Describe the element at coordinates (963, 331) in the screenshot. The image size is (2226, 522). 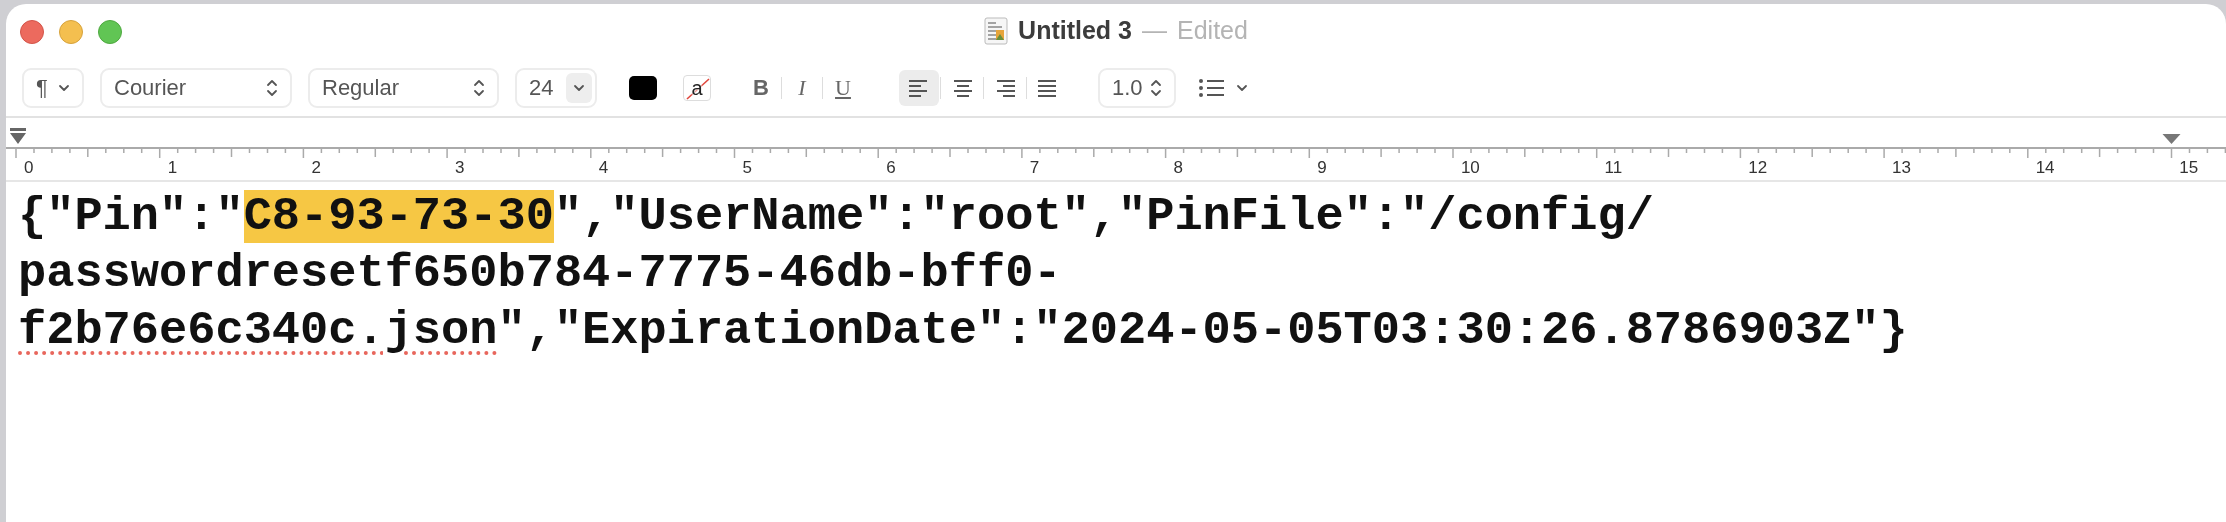
I see `text-line: f2b76e6c340c.json","ExpirationDate":"2024-05-05T03:30:26.8786903Z"}` at that location.